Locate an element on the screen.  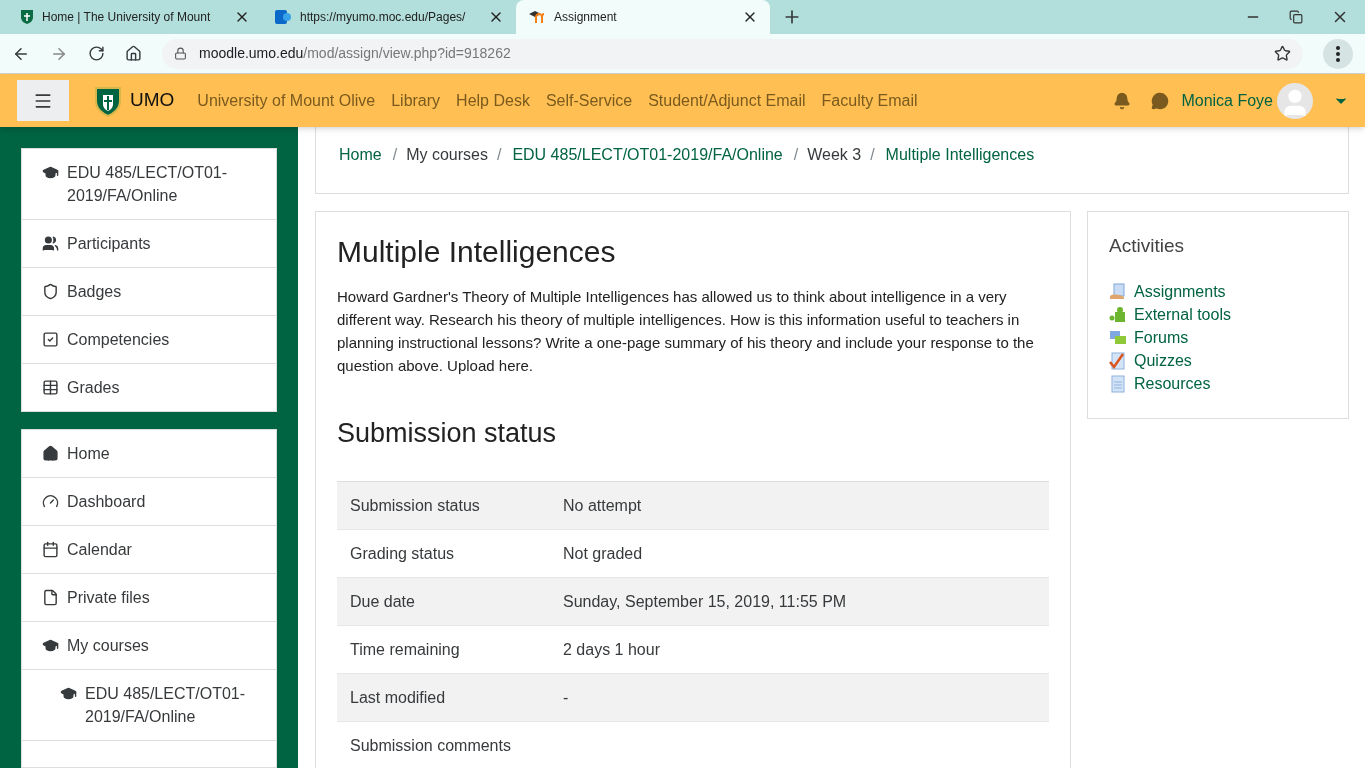
restore-icon is located at coordinates (1296, 17).